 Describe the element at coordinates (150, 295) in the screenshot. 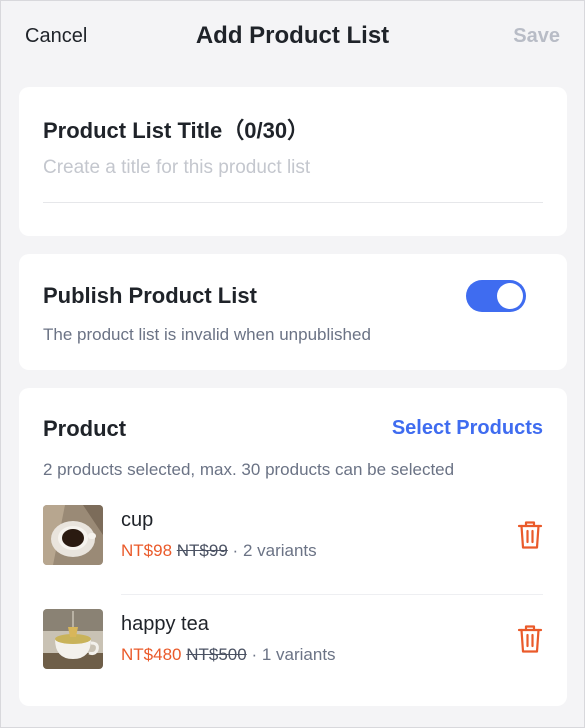

I see `publish-label: Publish Product List` at that location.